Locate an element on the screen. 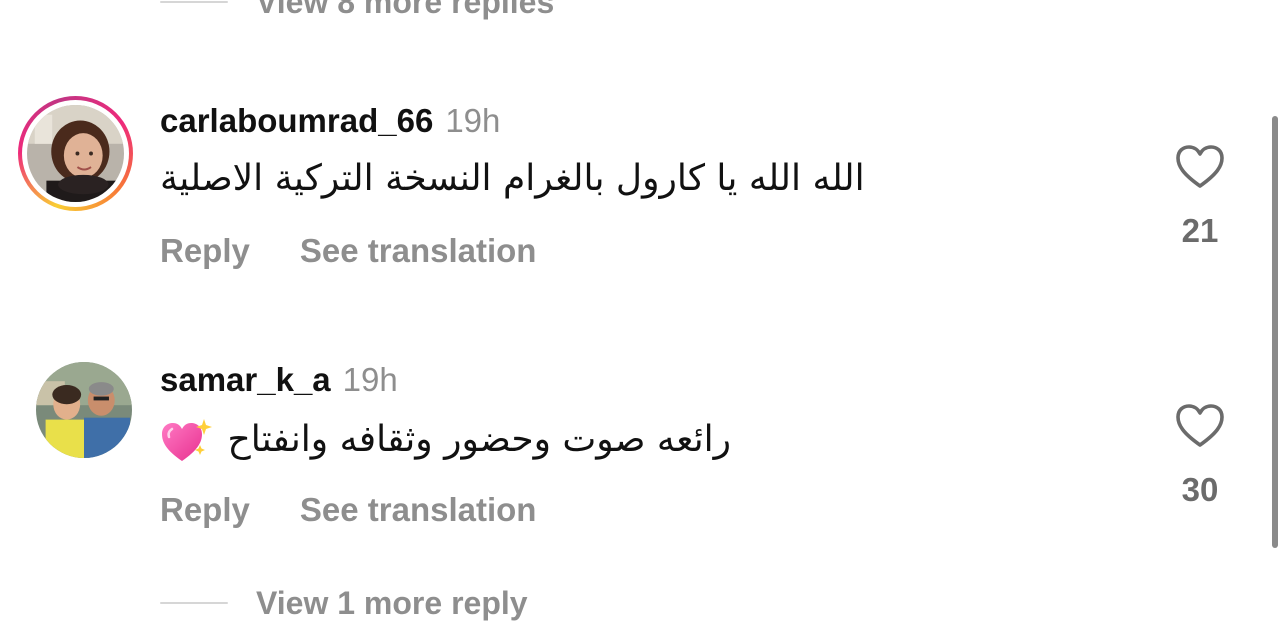  like-count: 30 is located at coordinates (1200, 489).